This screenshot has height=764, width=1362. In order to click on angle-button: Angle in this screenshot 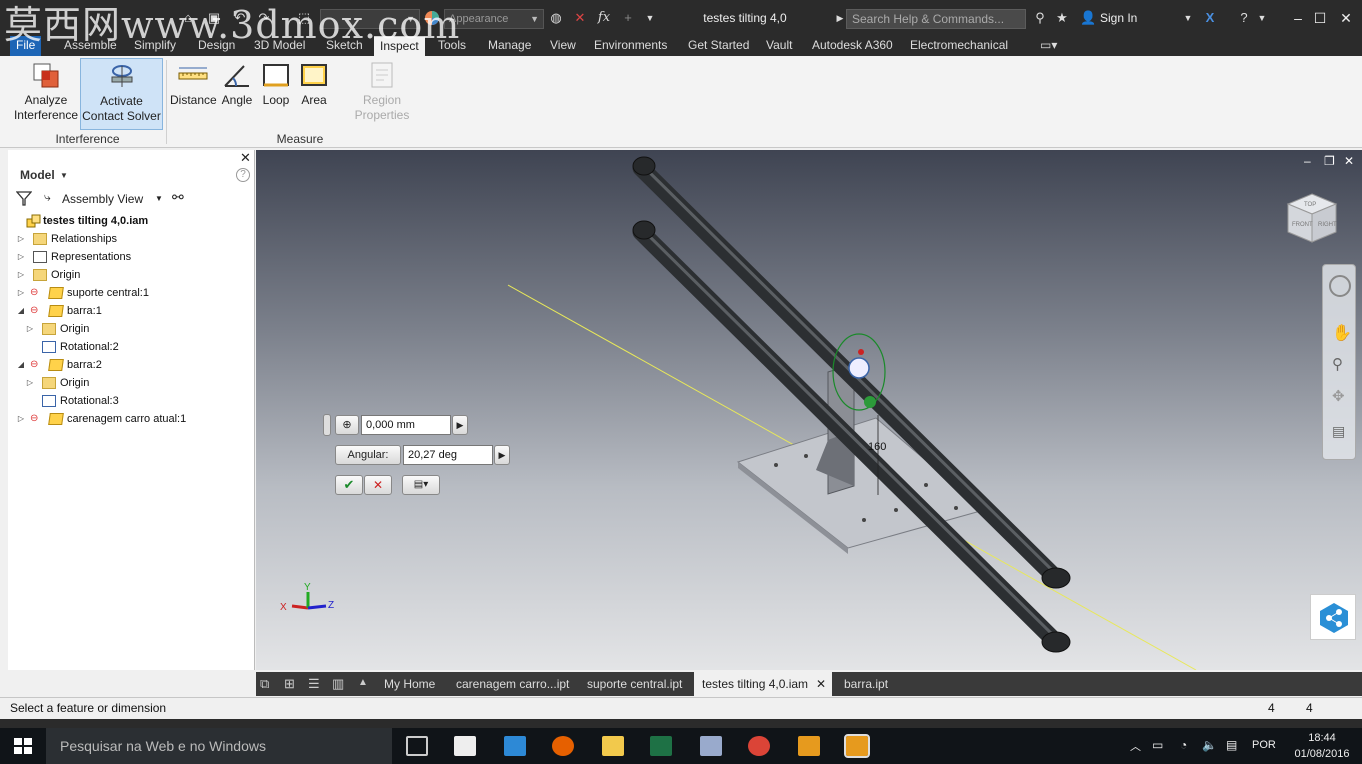, I will do `click(237, 94)`.